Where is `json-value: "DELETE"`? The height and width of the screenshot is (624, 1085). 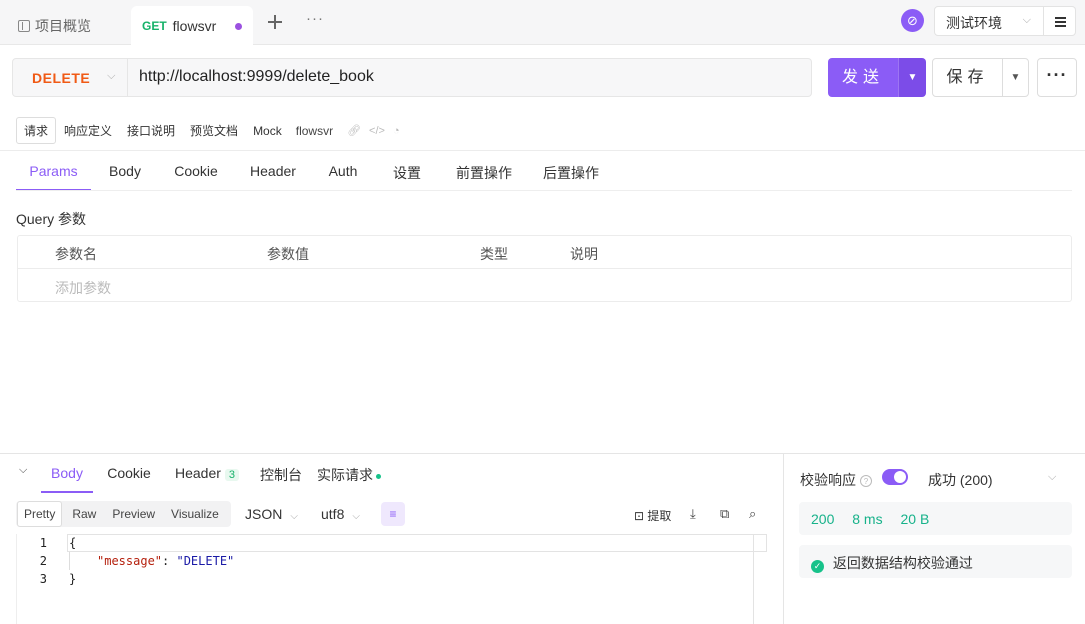
json-value: "DELETE" is located at coordinates (205, 561).